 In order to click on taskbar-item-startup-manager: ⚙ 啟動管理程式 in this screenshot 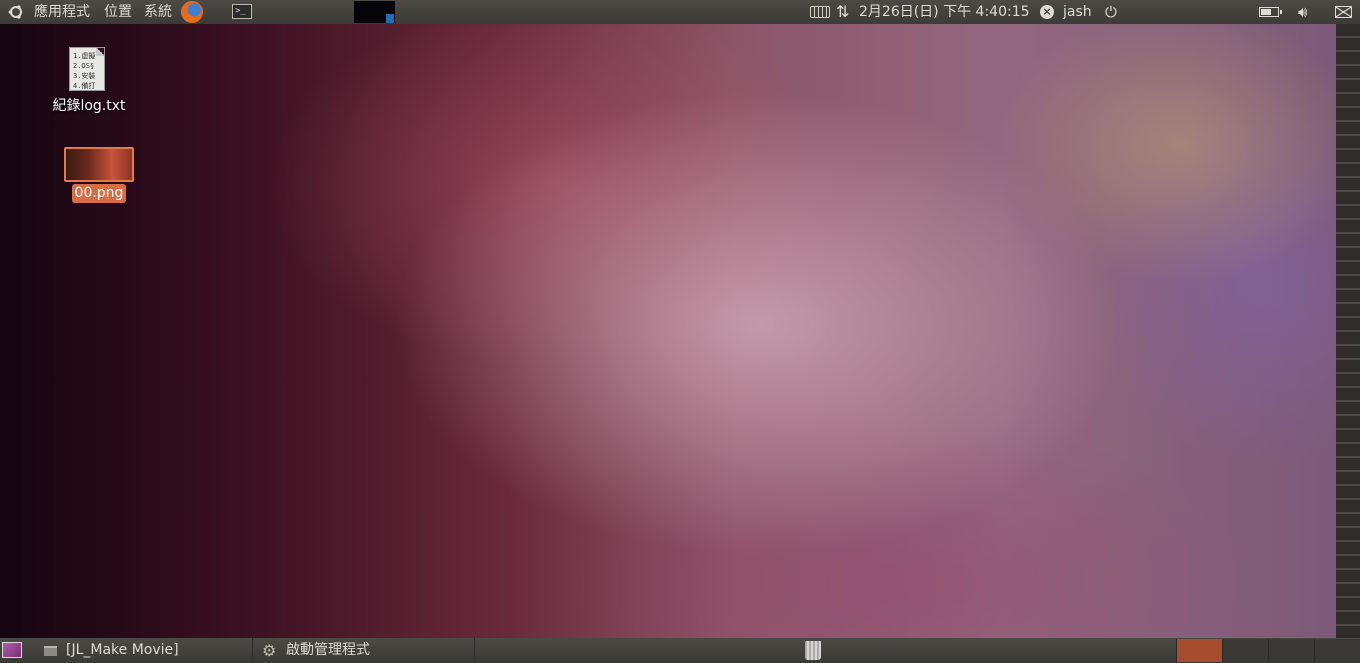, I will do `click(364, 650)`.